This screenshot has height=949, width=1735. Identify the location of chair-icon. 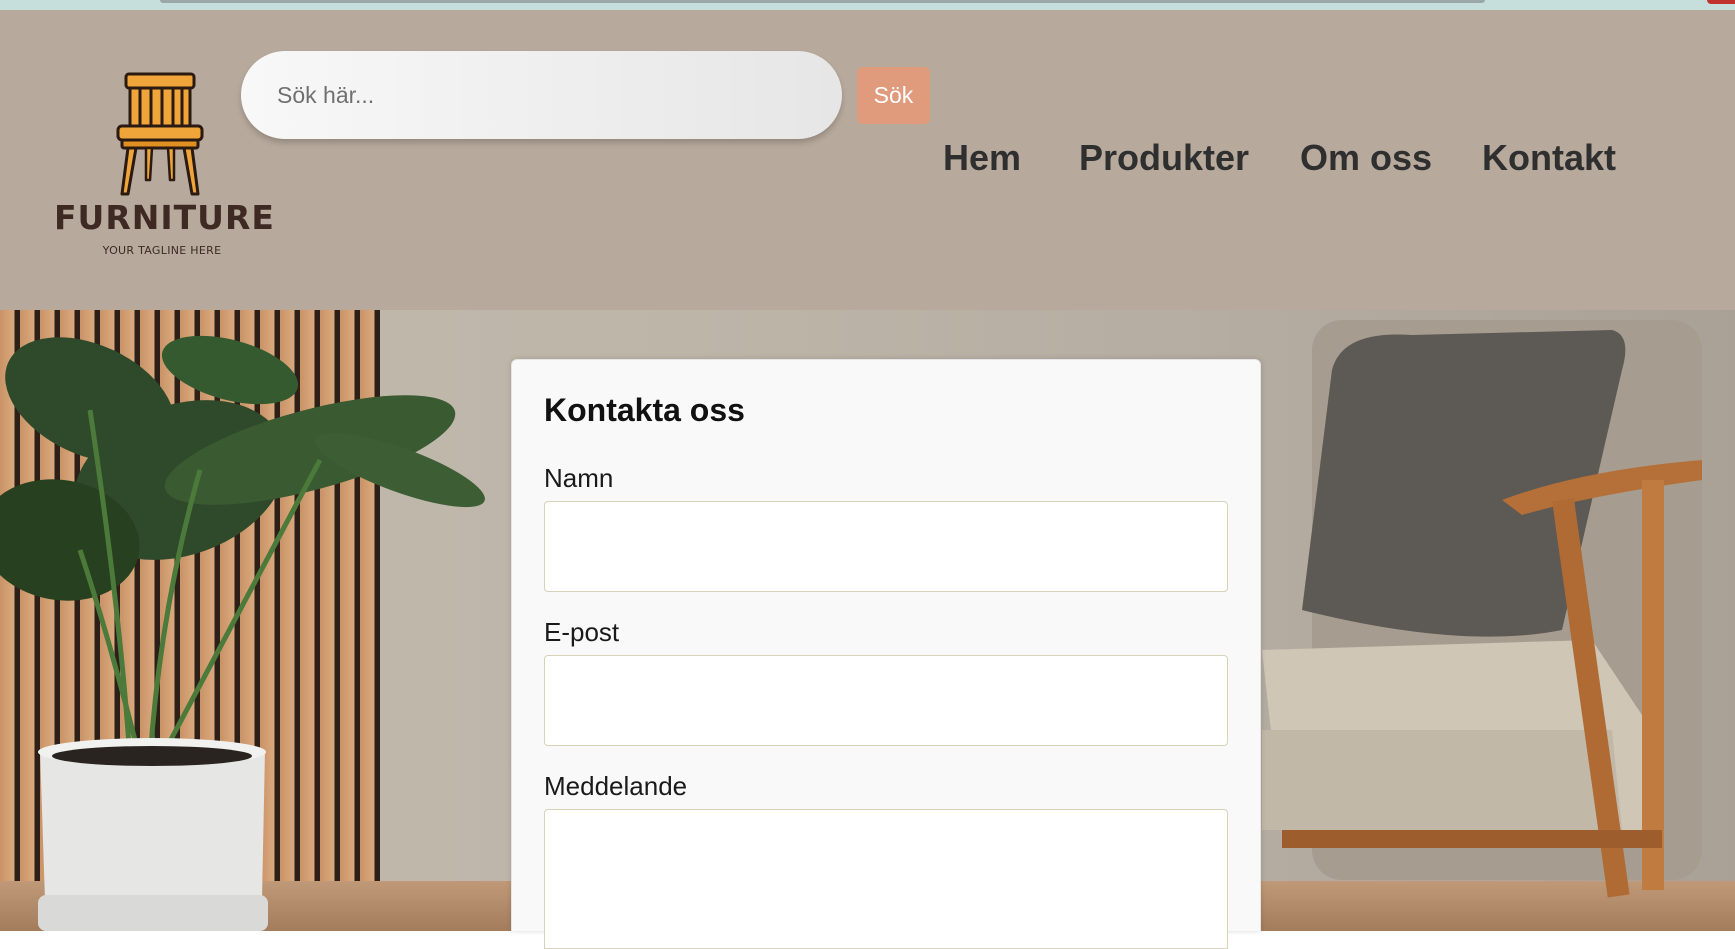
(160, 134).